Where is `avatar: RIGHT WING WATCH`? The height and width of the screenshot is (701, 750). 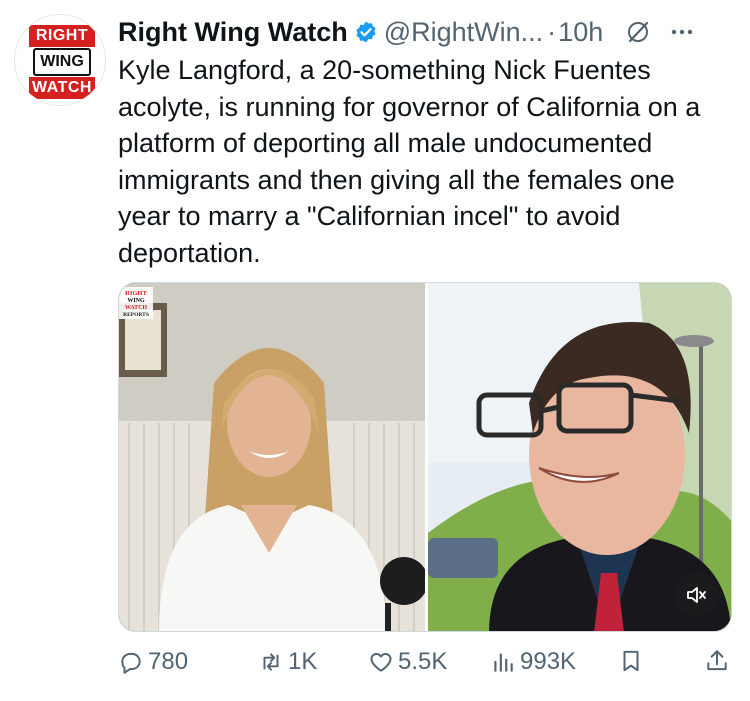
avatar: RIGHT WING WATCH is located at coordinates (60, 60).